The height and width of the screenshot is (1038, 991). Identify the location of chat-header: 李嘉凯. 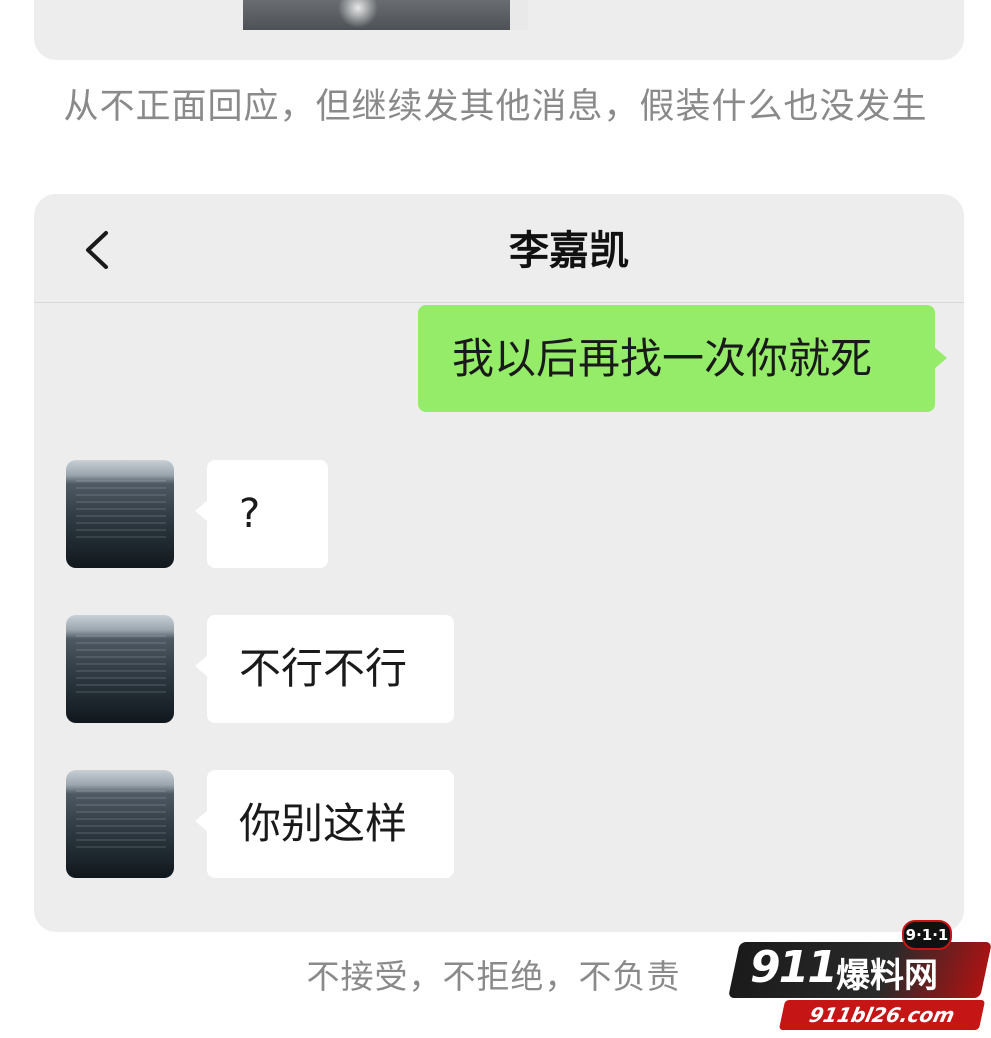
(499, 248).